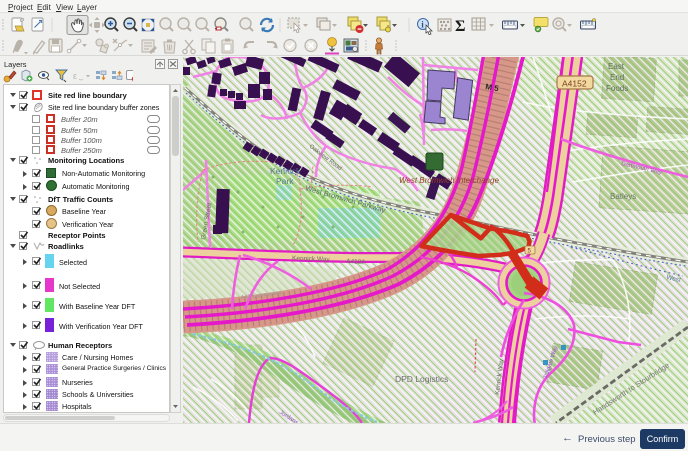 Image resolution: width=688 pixels, height=451 pixels. I want to click on svg-text: West Bromwich Interchange, so click(449, 180).